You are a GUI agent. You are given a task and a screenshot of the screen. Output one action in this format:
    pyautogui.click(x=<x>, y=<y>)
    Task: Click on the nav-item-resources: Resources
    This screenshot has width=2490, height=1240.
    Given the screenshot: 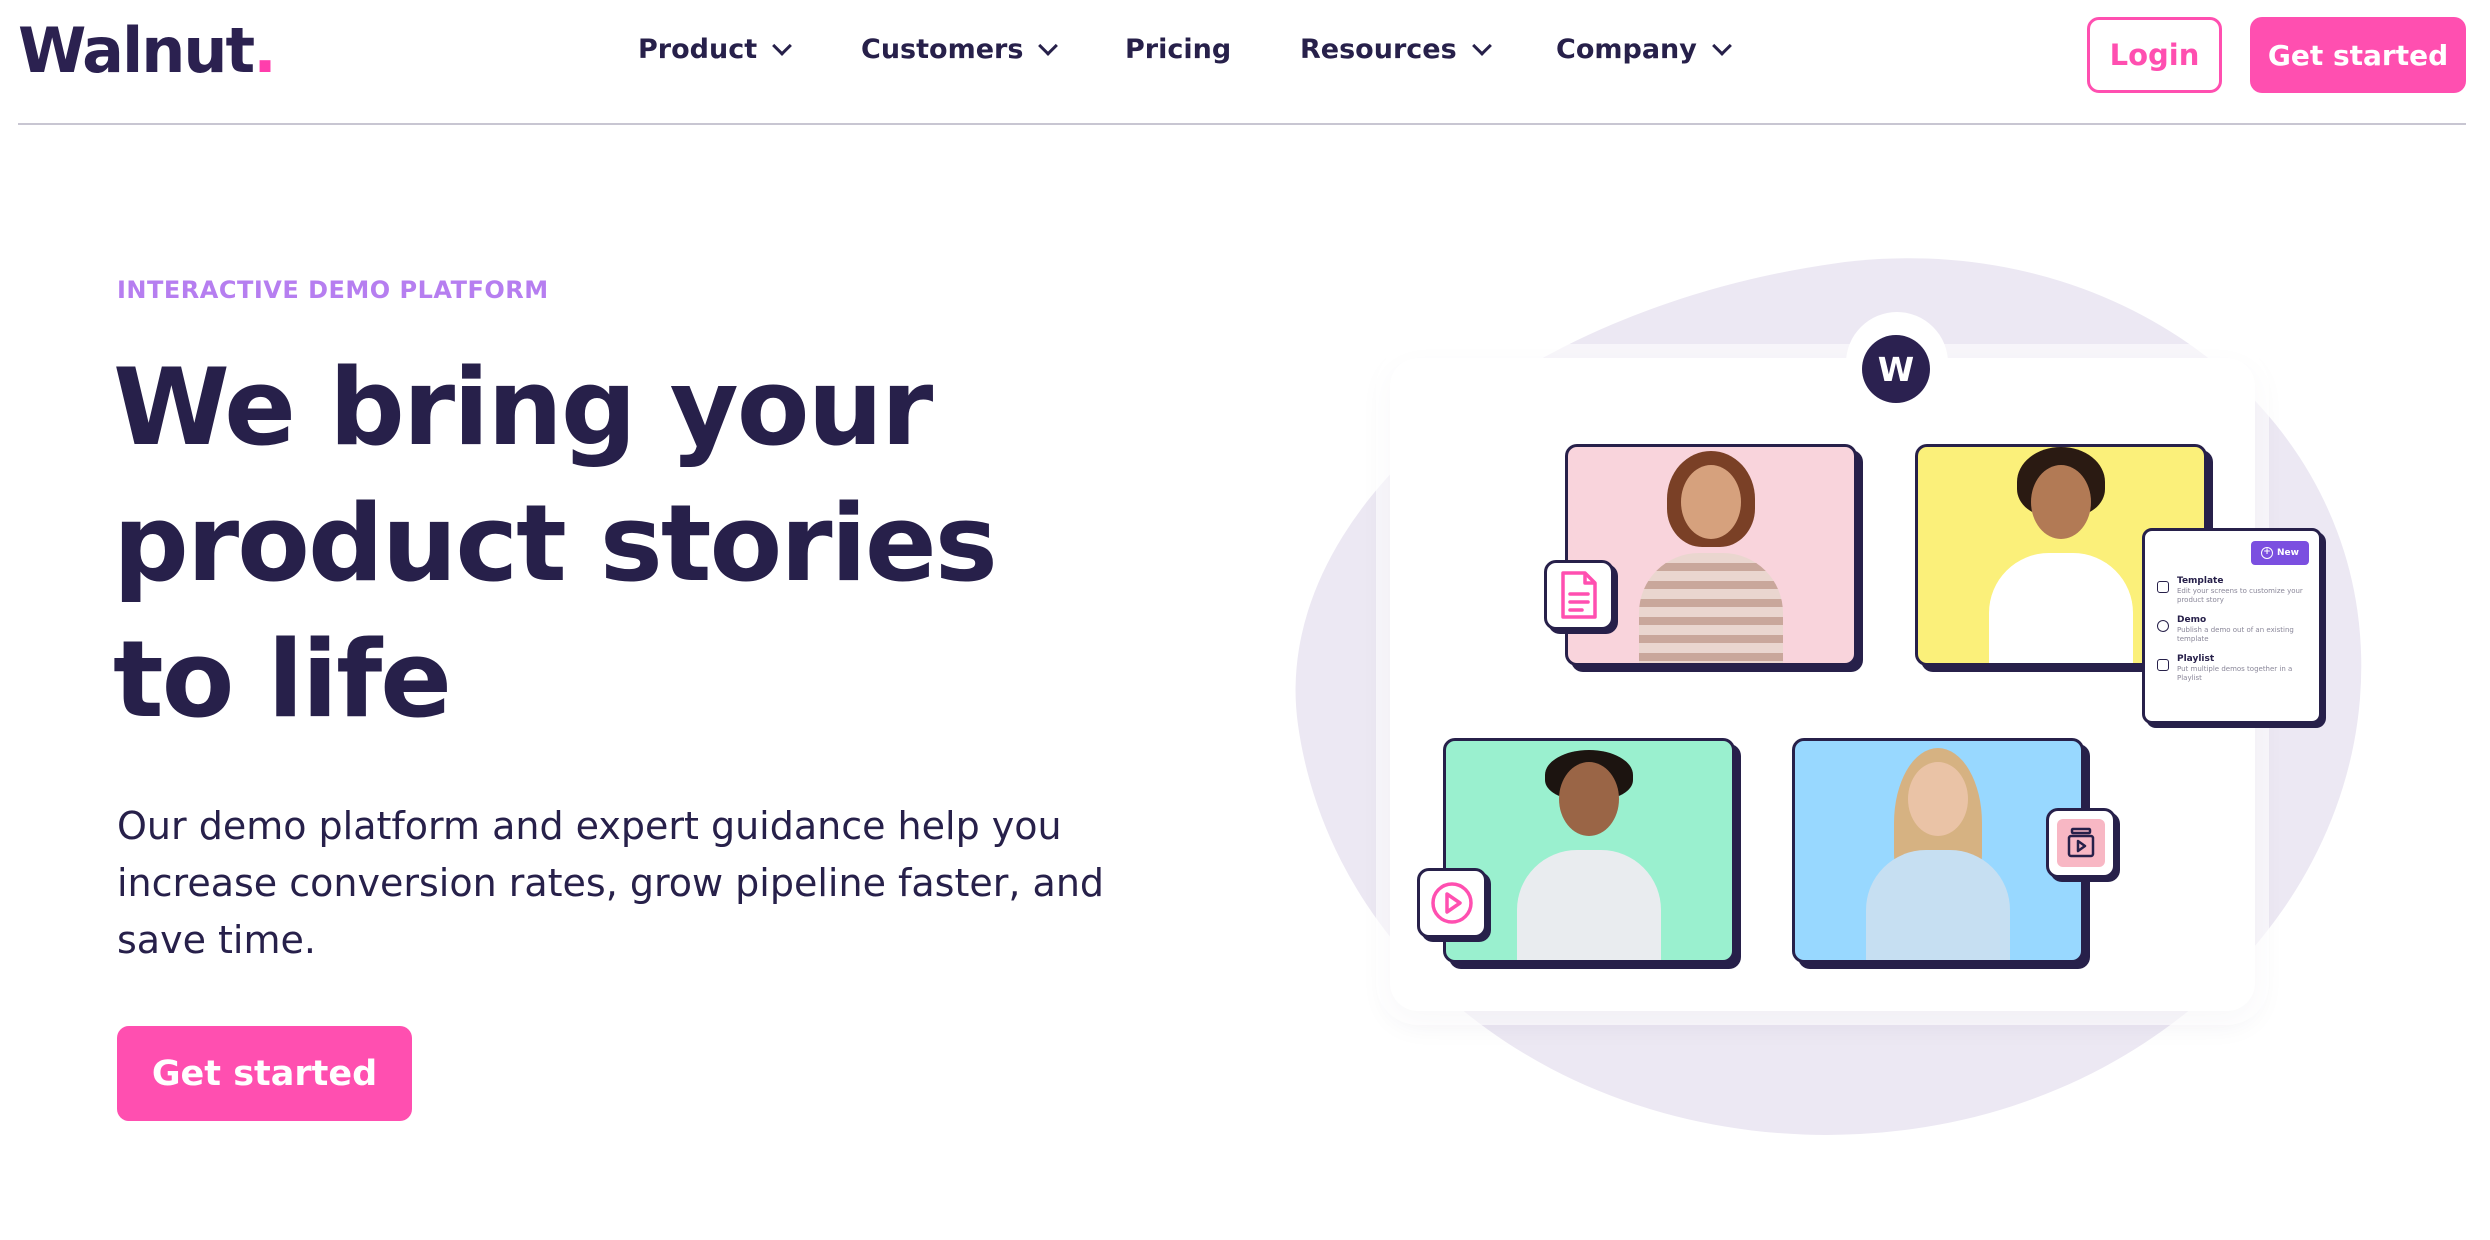 What is the action you would take?
    pyautogui.click(x=1396, y=49)
    